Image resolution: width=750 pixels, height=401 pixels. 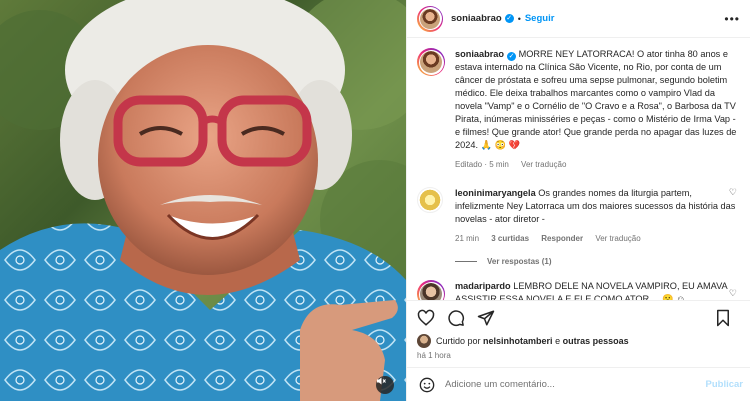 I want to click on comment-username: madaripardo, so click(x=483, y=286).